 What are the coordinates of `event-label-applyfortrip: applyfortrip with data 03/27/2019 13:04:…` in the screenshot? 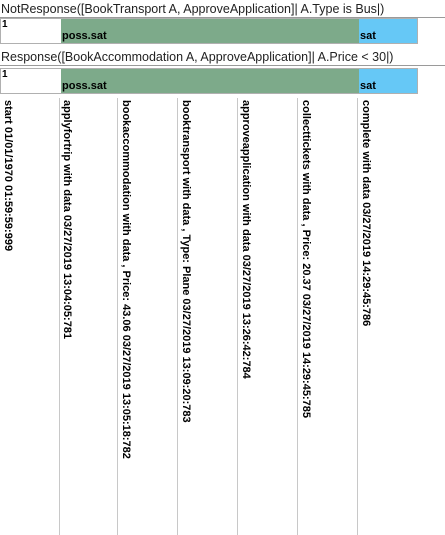 It's located at (66, 219).